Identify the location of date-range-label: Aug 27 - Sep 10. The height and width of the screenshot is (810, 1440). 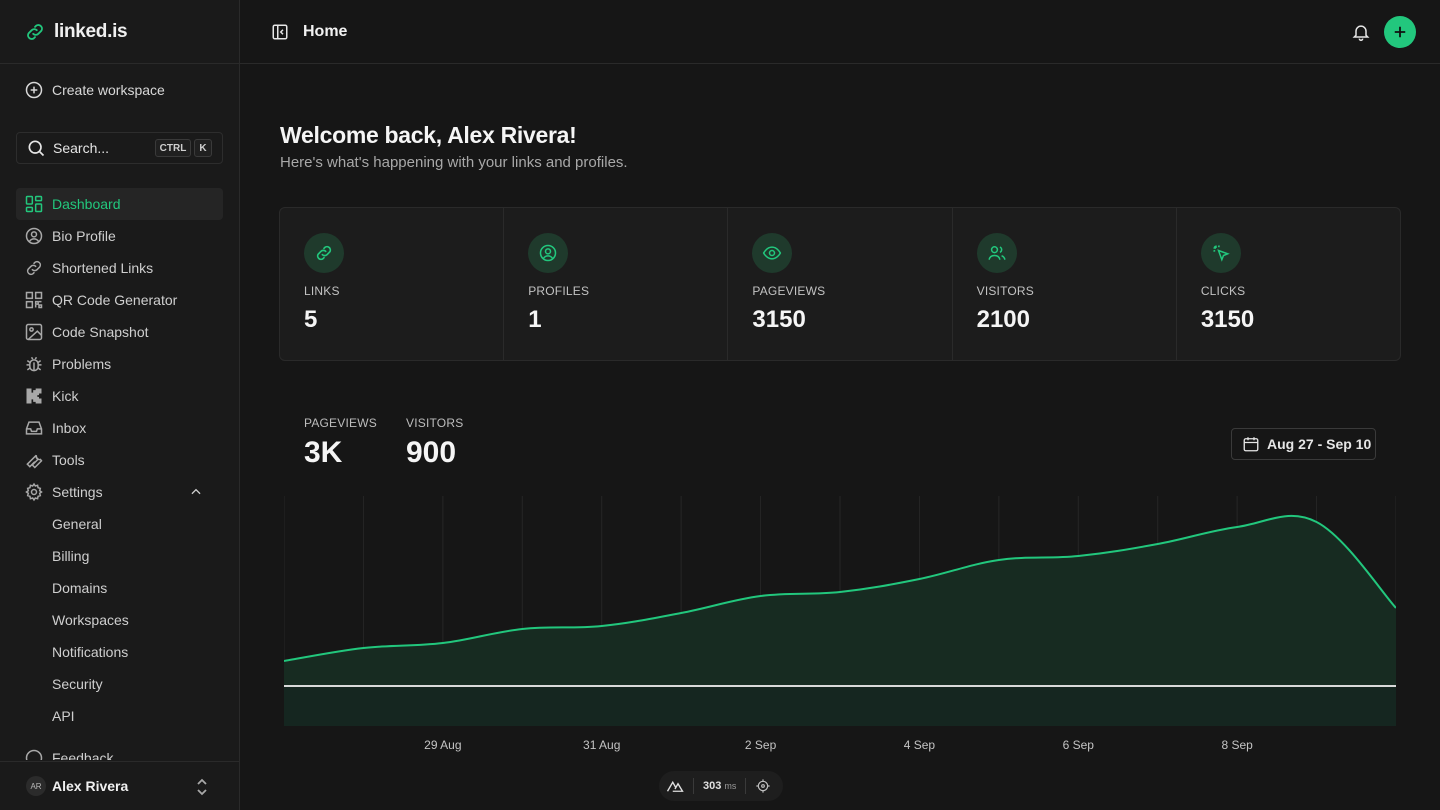
(1319, 444).